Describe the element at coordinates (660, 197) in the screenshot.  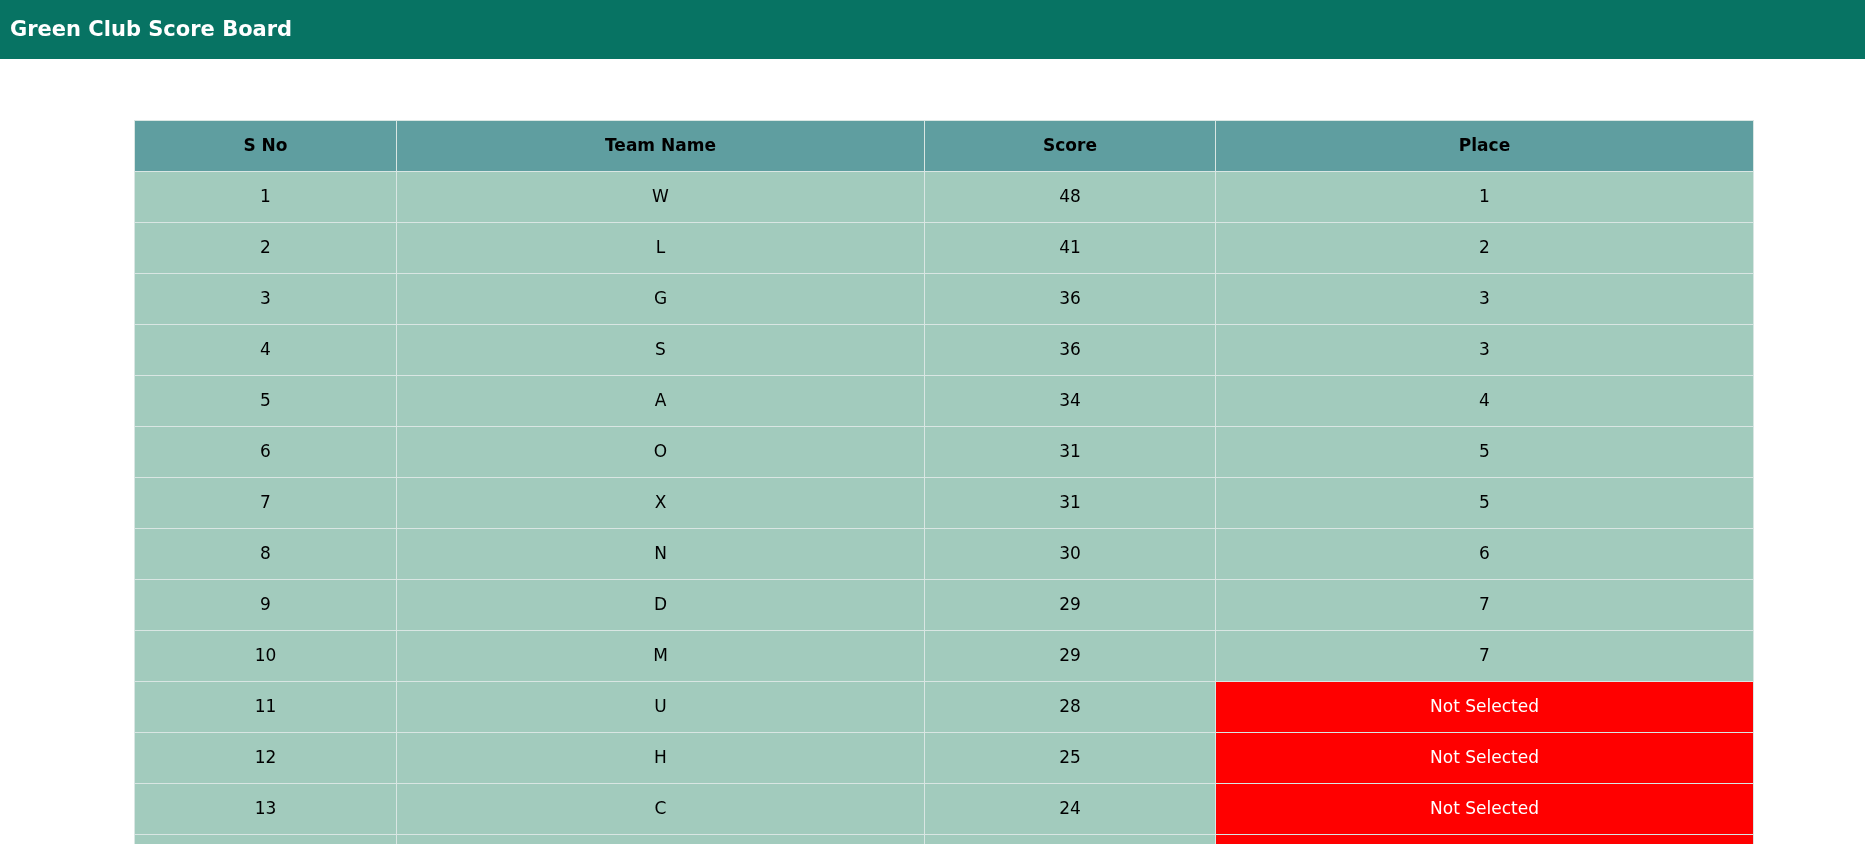
I see `table-cell: W` at that location.